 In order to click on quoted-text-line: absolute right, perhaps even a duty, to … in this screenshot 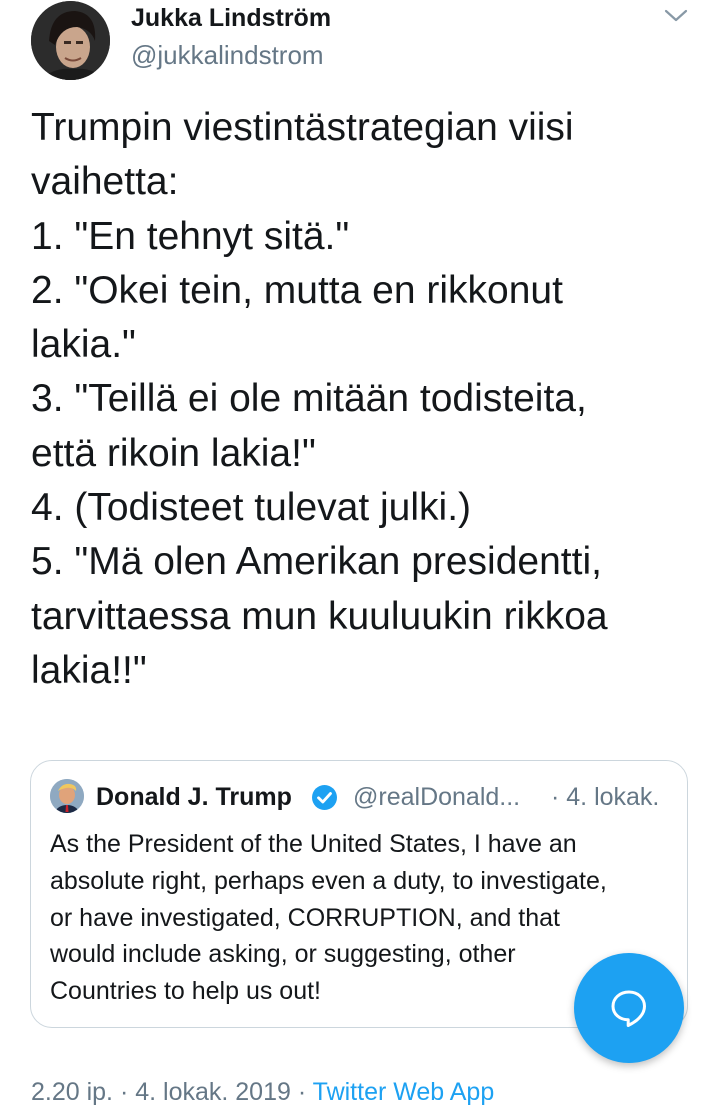, I will do `click(328, 880)`.